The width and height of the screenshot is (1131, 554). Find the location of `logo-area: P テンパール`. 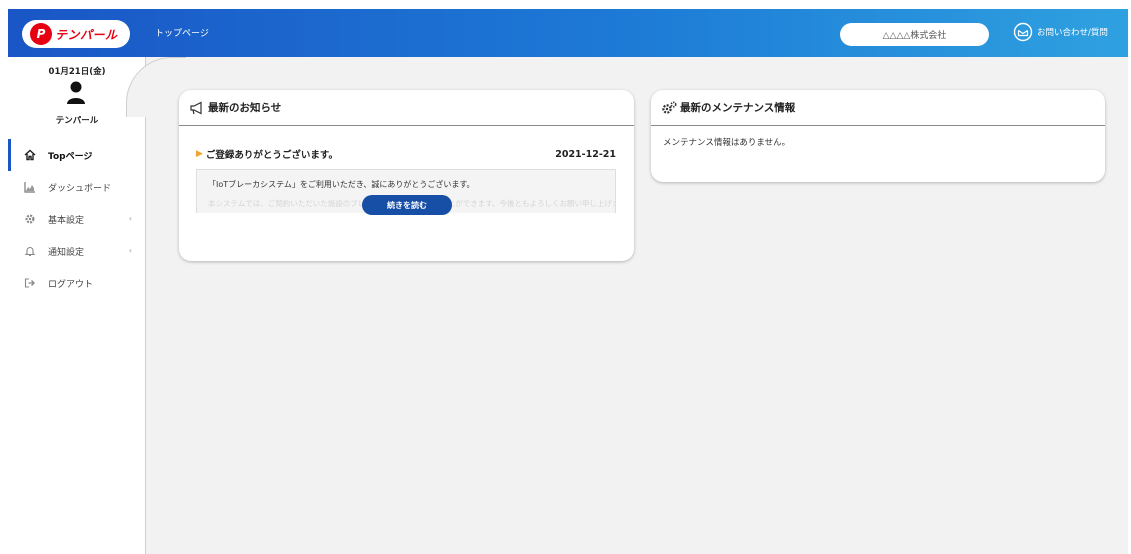

logo-area: P テンパール is located at coordinates (78, 33).